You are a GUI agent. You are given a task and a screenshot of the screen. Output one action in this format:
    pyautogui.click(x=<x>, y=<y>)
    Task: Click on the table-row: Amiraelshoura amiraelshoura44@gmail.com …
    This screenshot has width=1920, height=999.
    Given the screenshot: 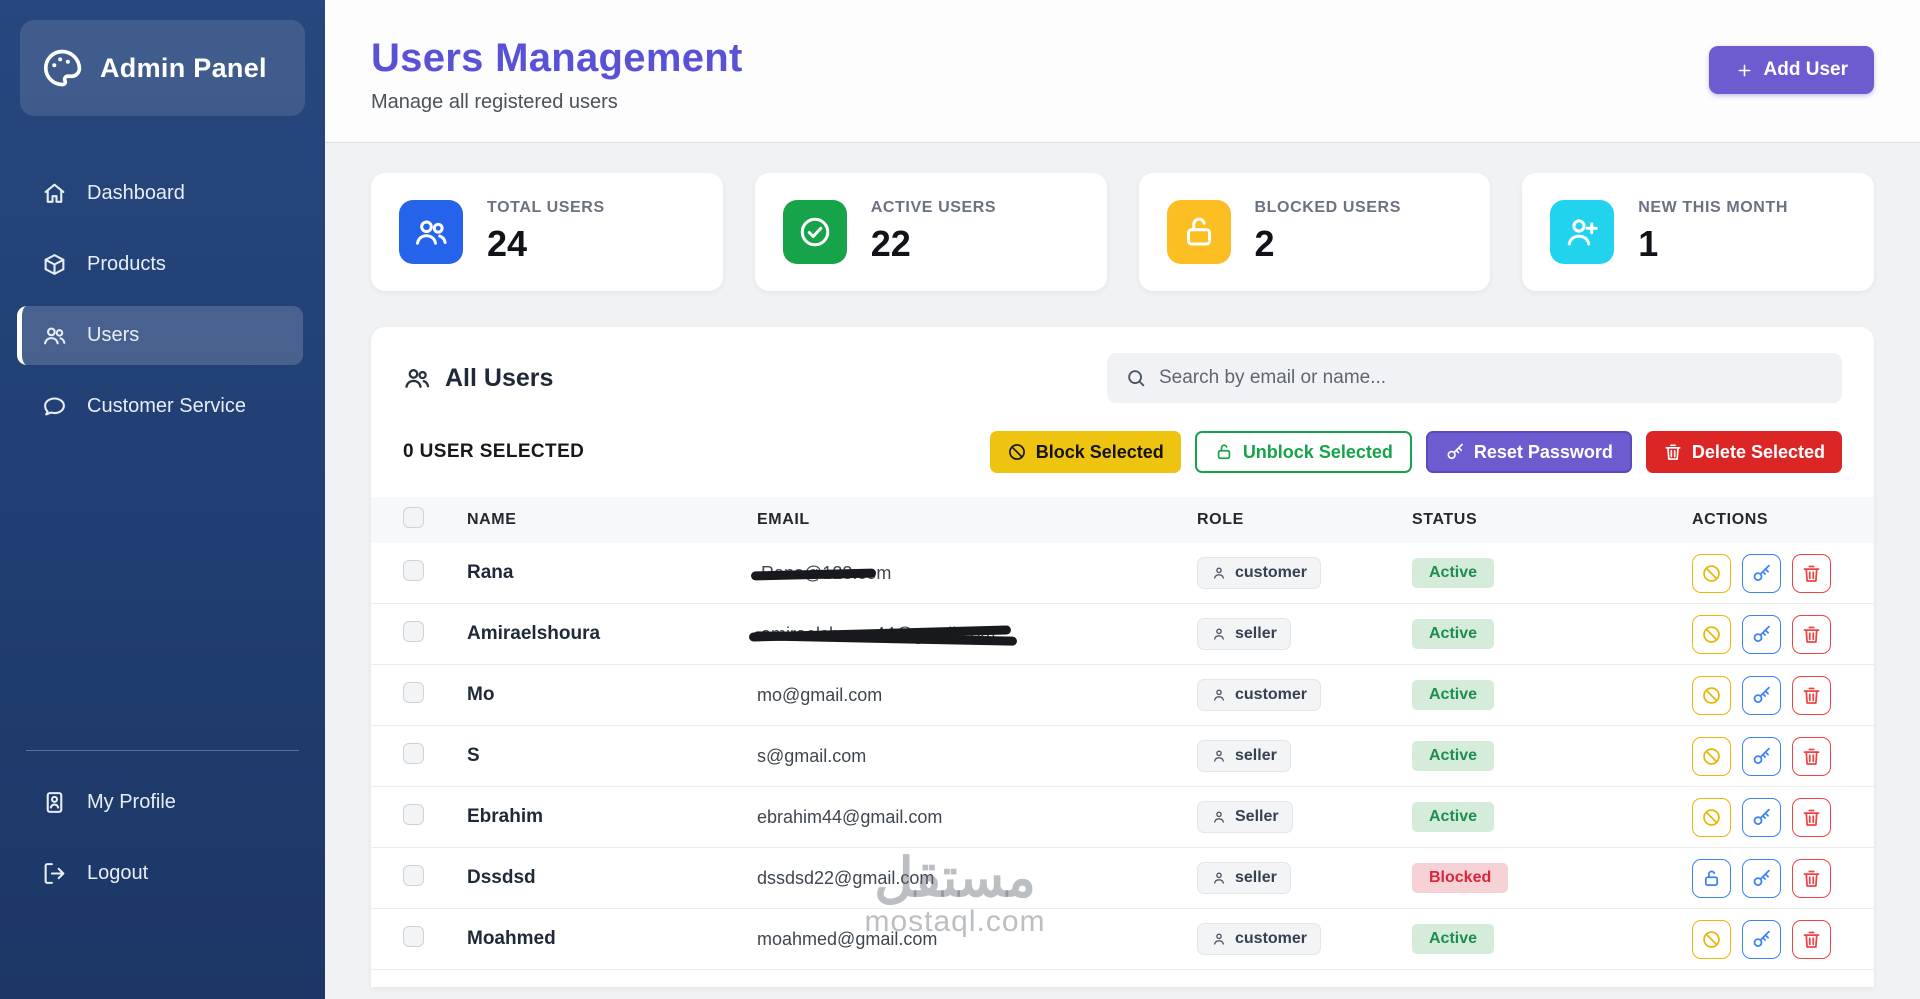 What is the action you would take?
    pyautogui.click(x=1122, y=634)
    